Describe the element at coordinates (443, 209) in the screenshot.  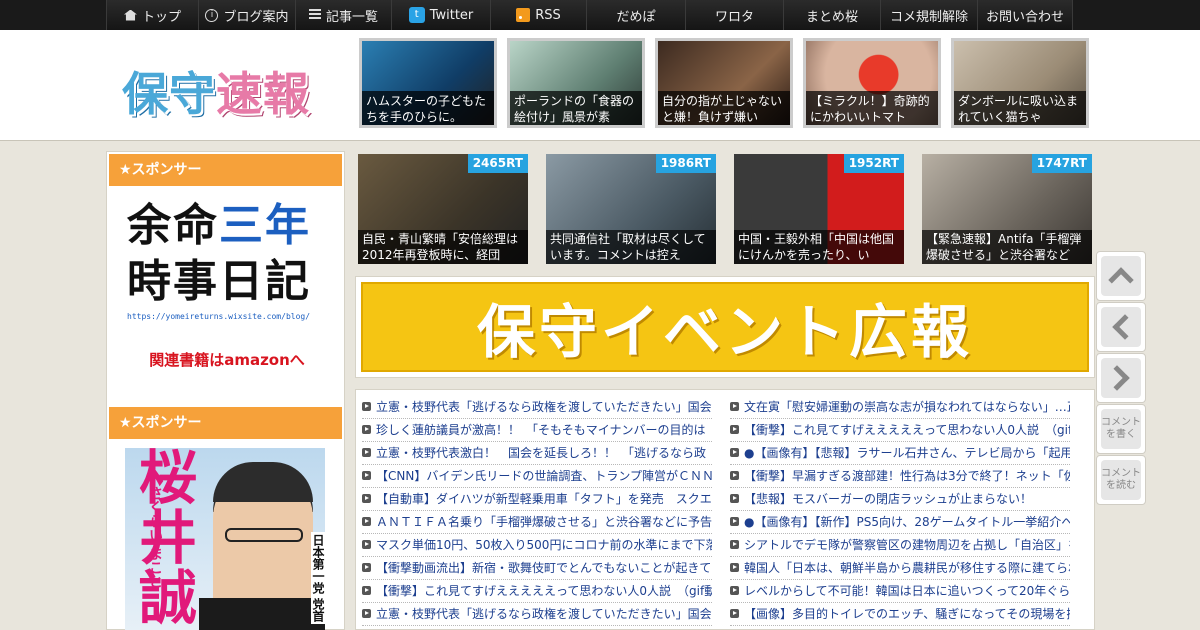
I see `featured-article: 2465RT 自民・青山繁晴「安倍総理は2012年再登板時に、経団` at that location.